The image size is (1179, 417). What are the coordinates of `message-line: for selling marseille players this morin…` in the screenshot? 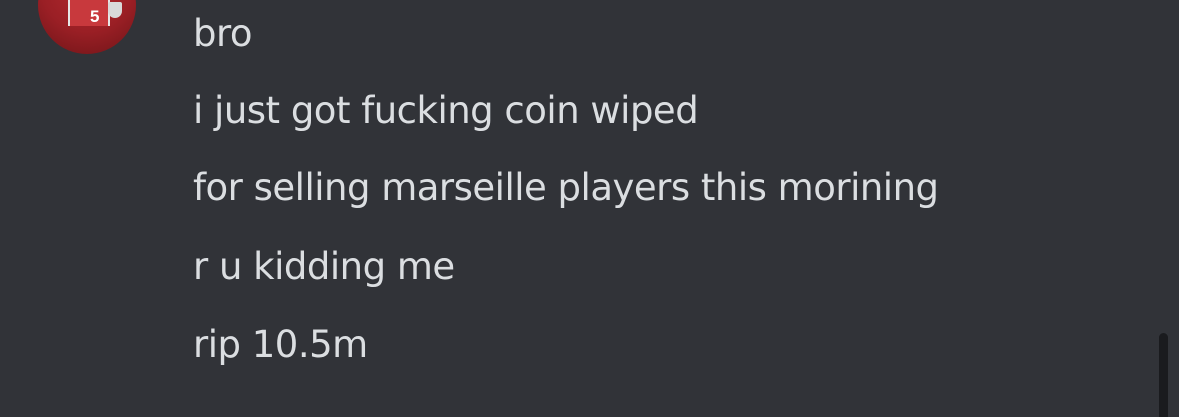 It's located at (566, 188).